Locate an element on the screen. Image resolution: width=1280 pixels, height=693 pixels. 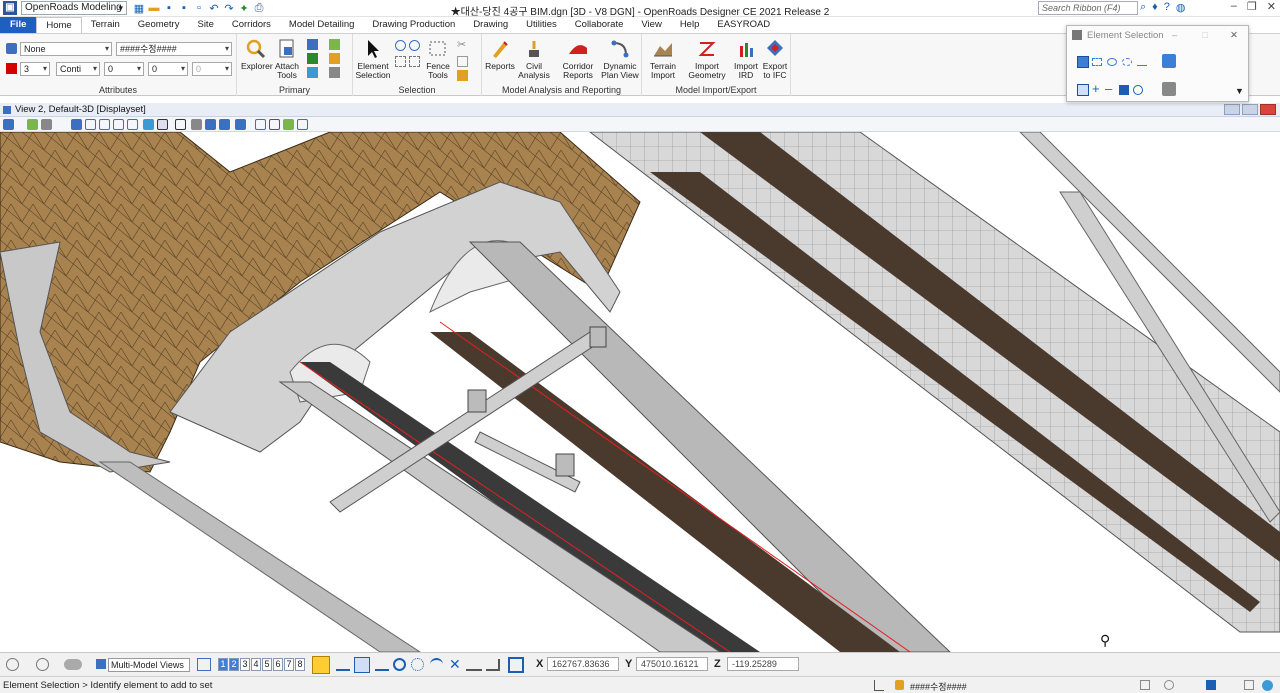
snap-grid-icon is located at coordinates (362, 665).